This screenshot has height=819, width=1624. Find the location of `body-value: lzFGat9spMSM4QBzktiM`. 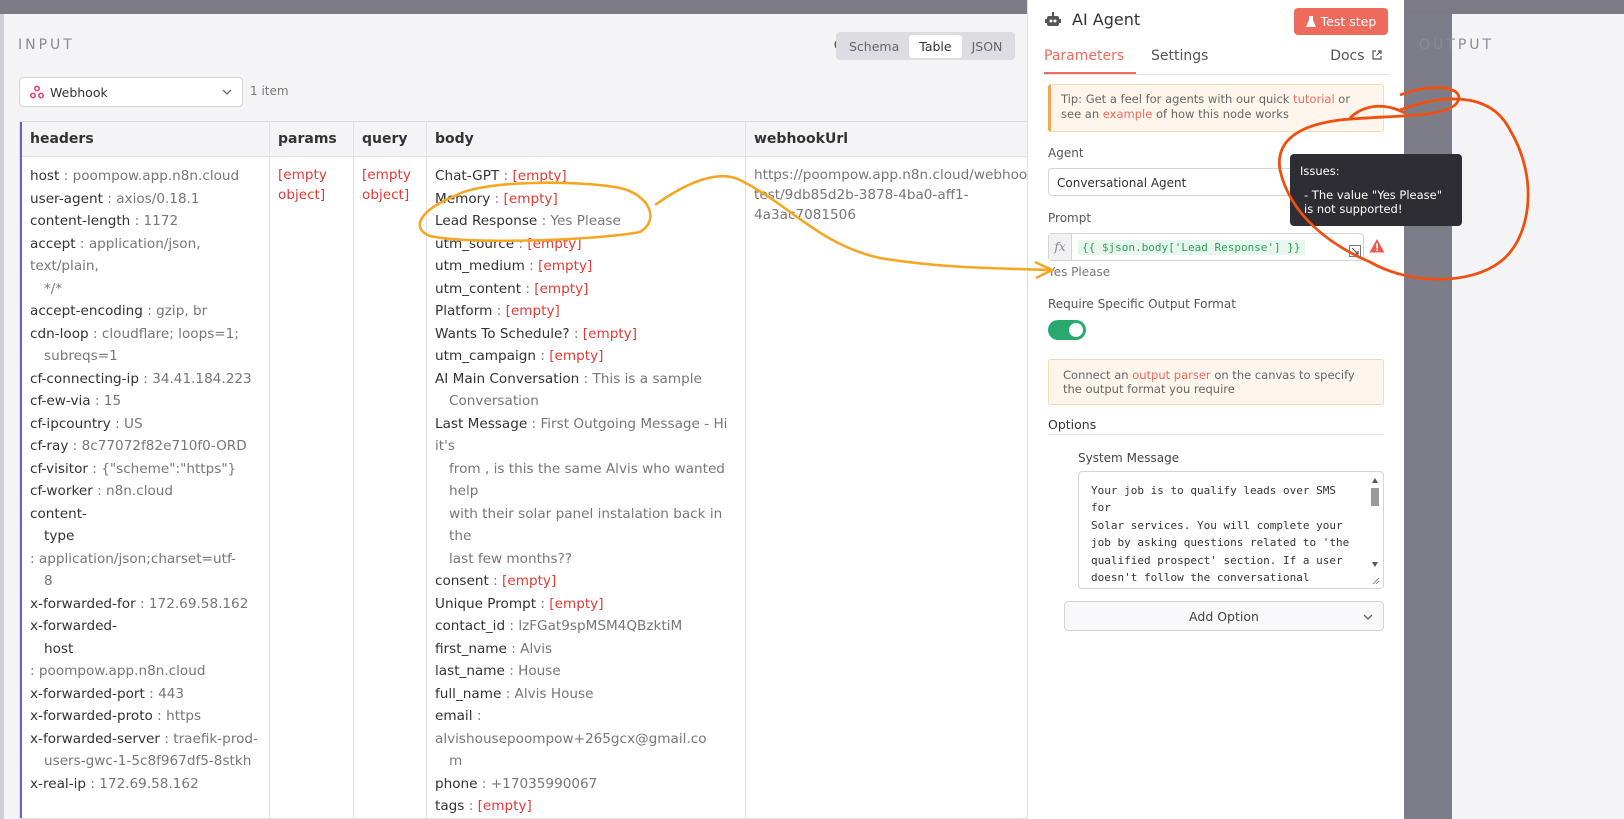

body-value: lzFGat9spMSM4QBzktiM is located at coordinates (600, 626).